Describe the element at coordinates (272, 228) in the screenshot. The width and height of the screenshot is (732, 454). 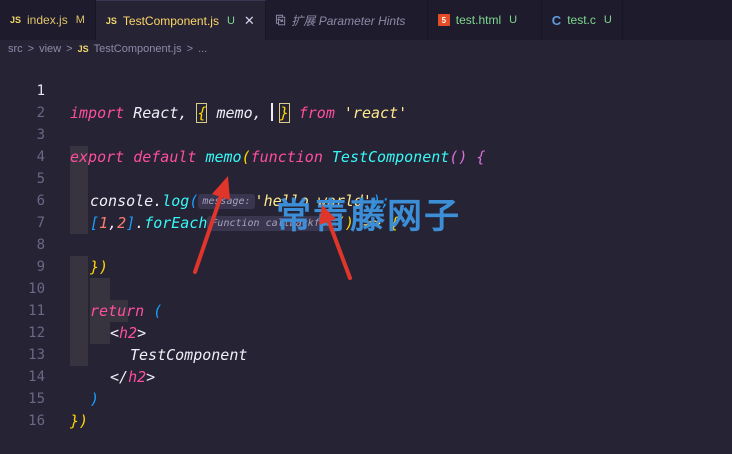
I see `annotation-arrows` at that location.